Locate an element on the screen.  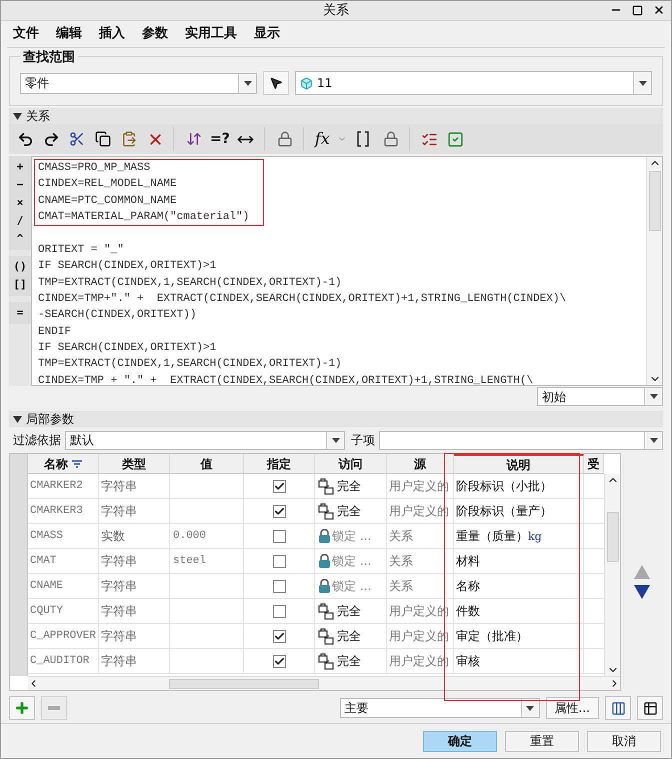
plus-icon is located at coordinates (22, 708).